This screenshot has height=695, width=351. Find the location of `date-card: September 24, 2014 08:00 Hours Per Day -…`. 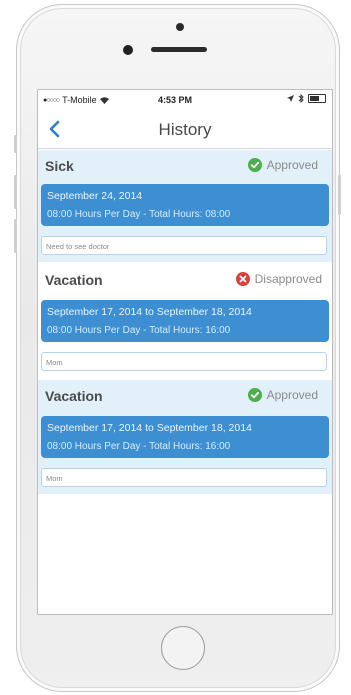

date-card: September 24, 2014 08:00 Hours Per Day -… is located at coordinates (185, 205).